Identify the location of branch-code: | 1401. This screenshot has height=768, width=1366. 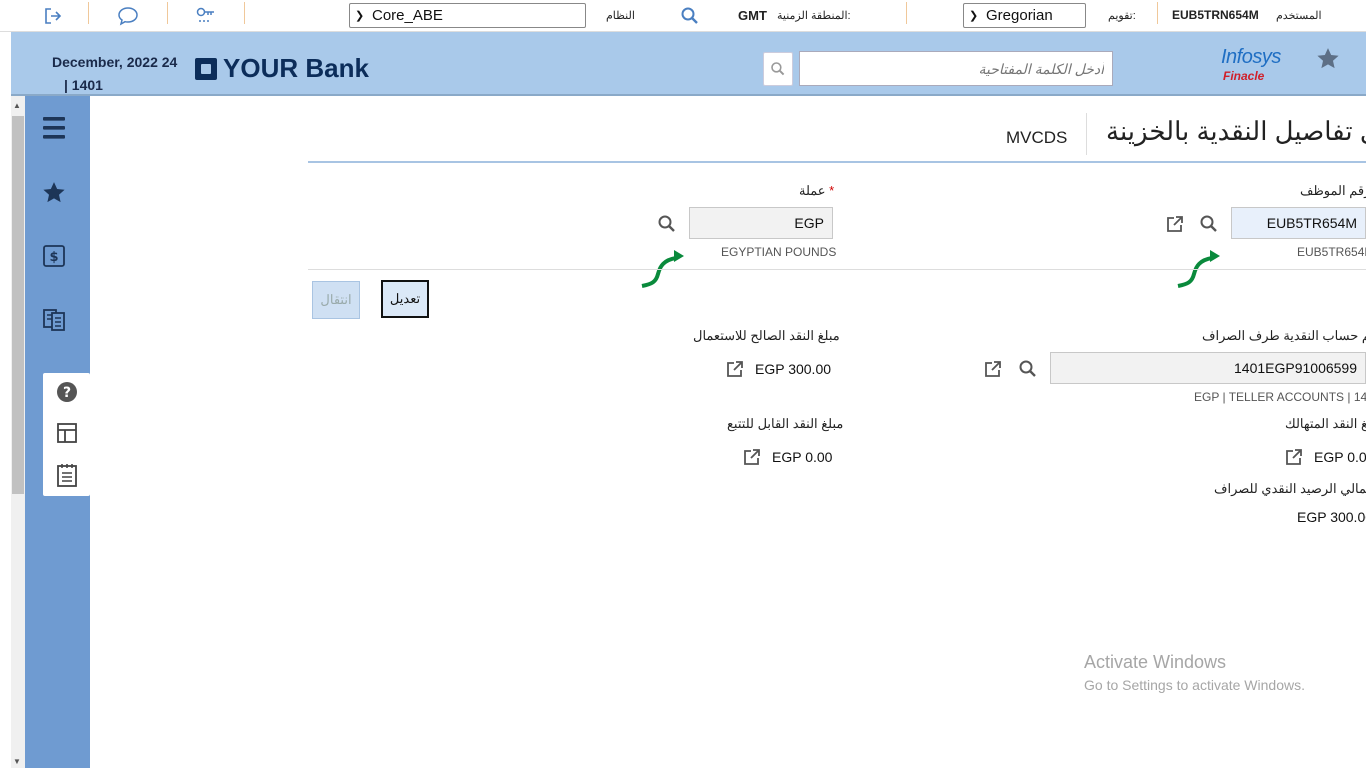
(83, 85).